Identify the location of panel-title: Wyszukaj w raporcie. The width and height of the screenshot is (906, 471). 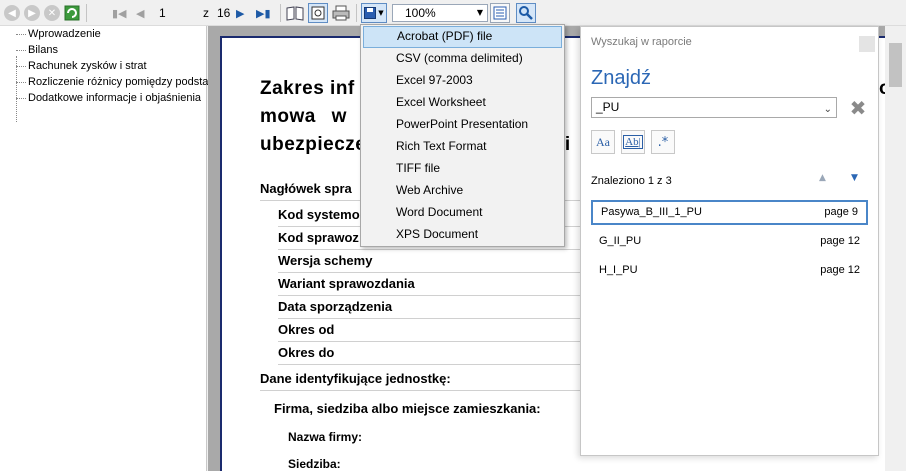
(641, 42).